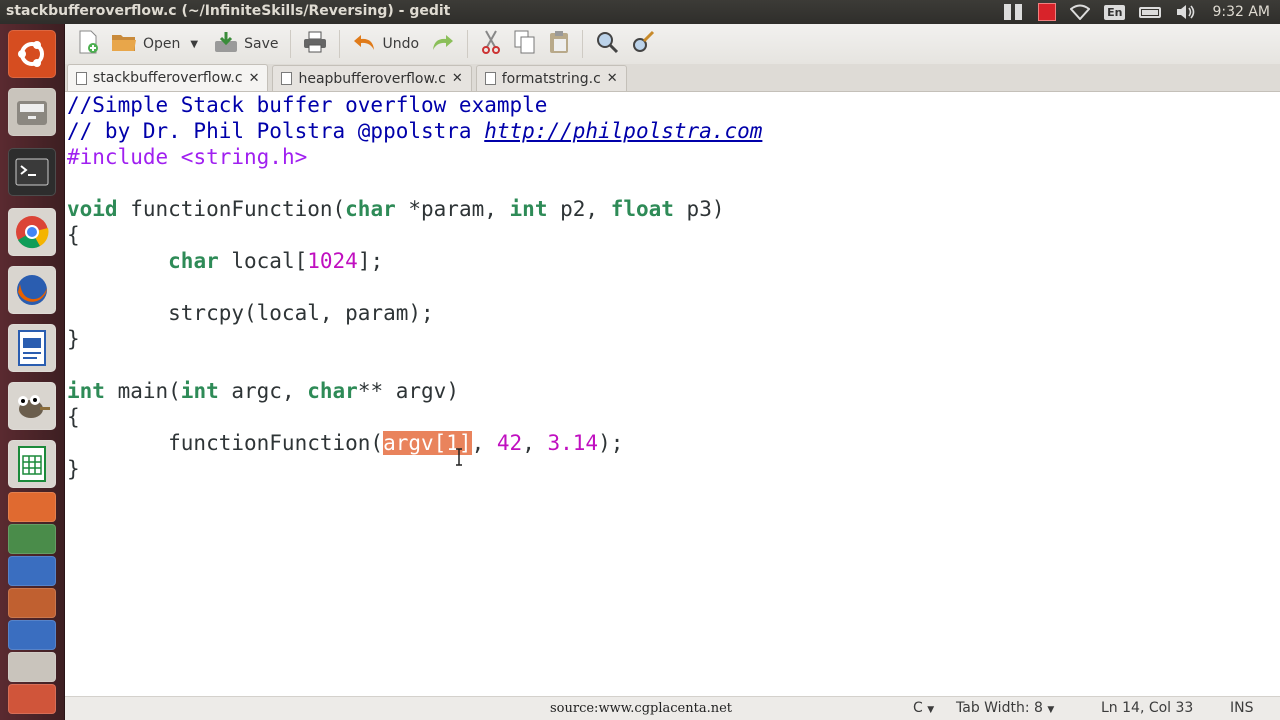 This screenshot has height=720, width=1280. I want to click on open-dropdown-button: ▼, so click(194, 44).